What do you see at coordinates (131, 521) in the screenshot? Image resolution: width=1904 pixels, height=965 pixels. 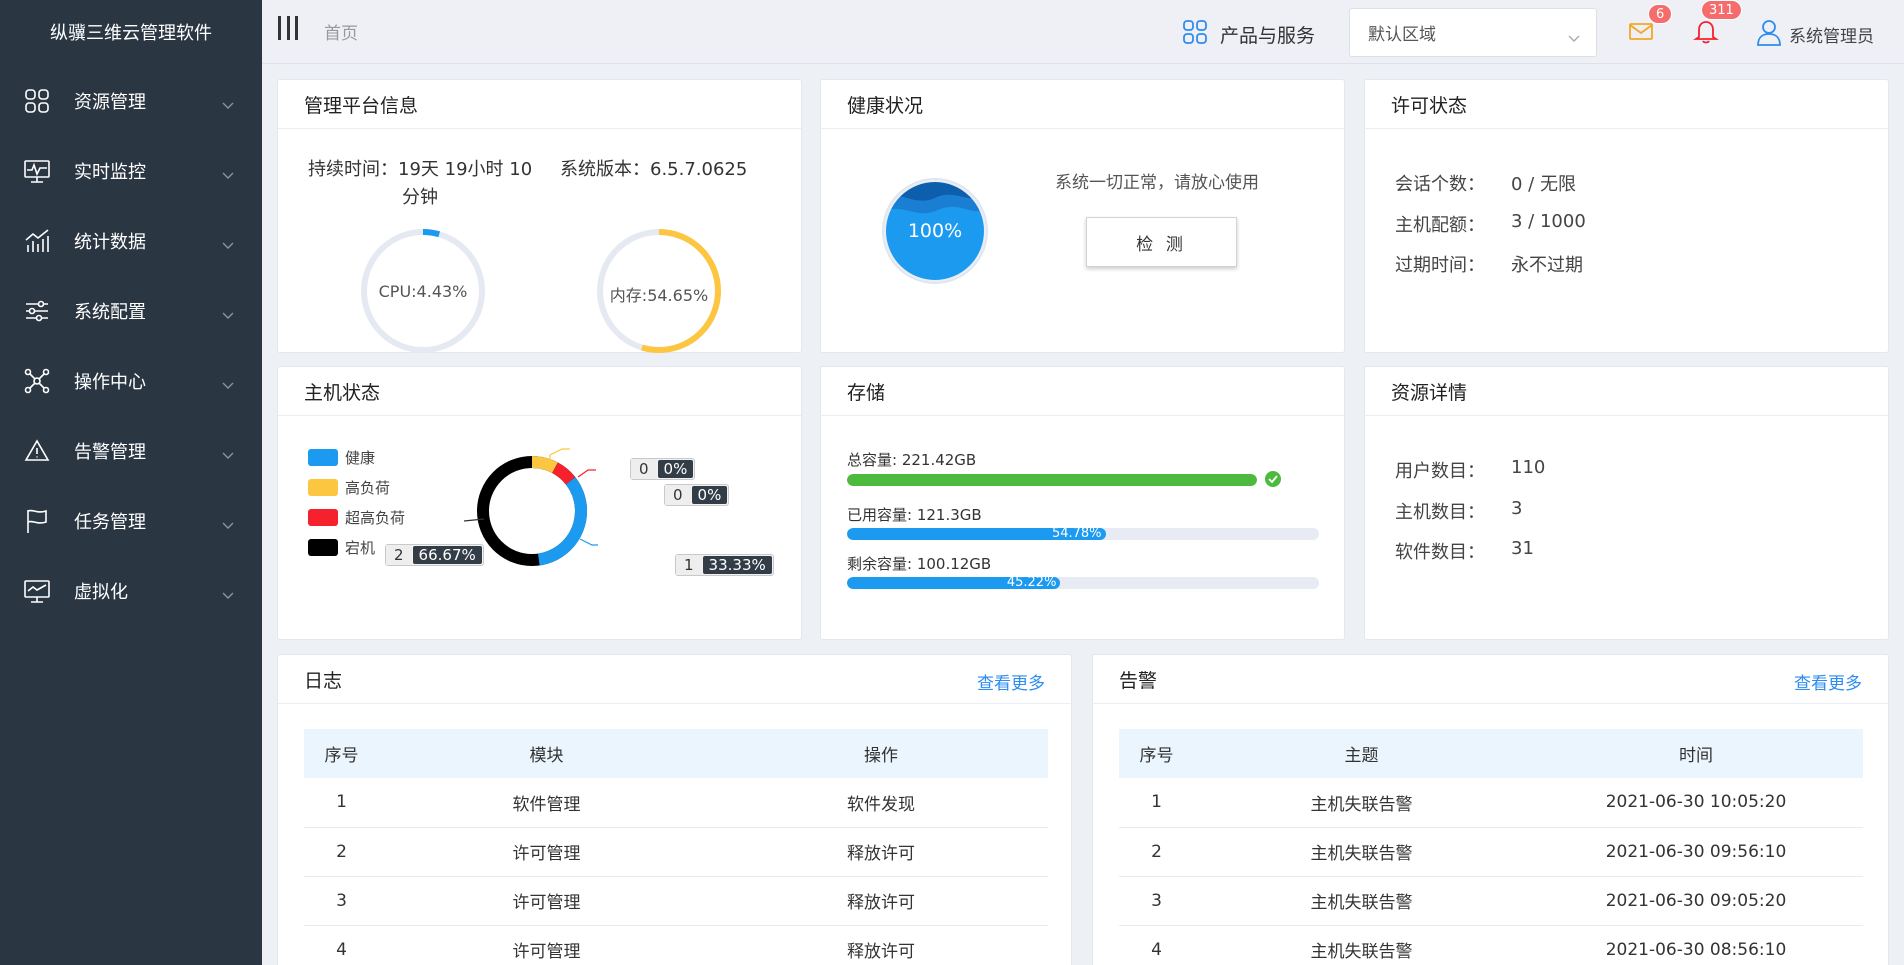 I see `sidebar-item-tasks: 任务管理` at bounding box center [131, 521].